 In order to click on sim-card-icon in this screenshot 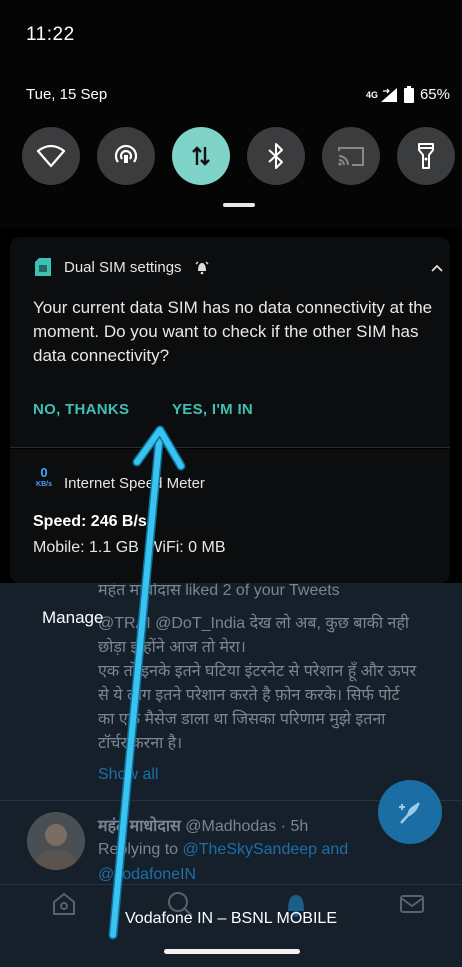, I will do `click(43, 267)`.